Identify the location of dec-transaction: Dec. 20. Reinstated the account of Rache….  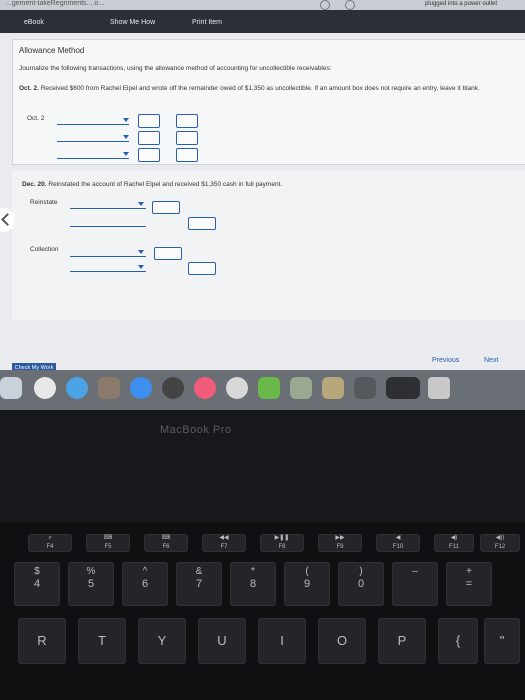
(267, 185).